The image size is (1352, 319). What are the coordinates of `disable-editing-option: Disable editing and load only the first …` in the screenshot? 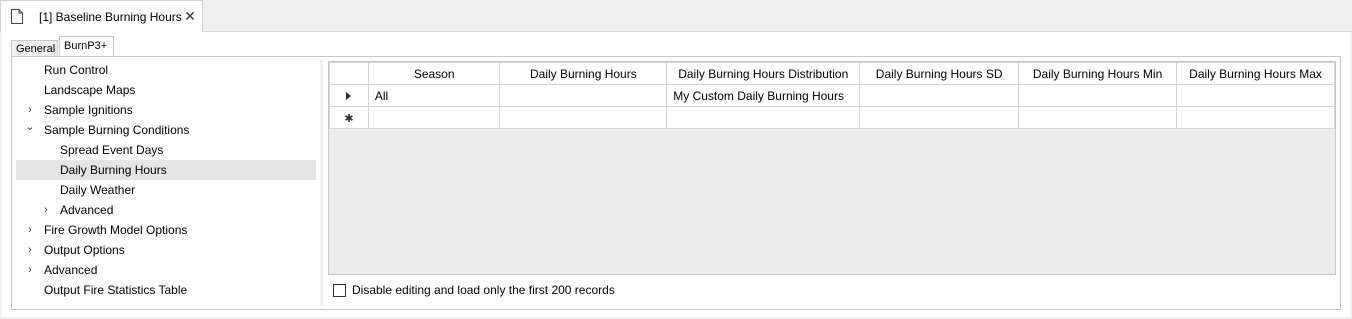 It's located at (474, 290).